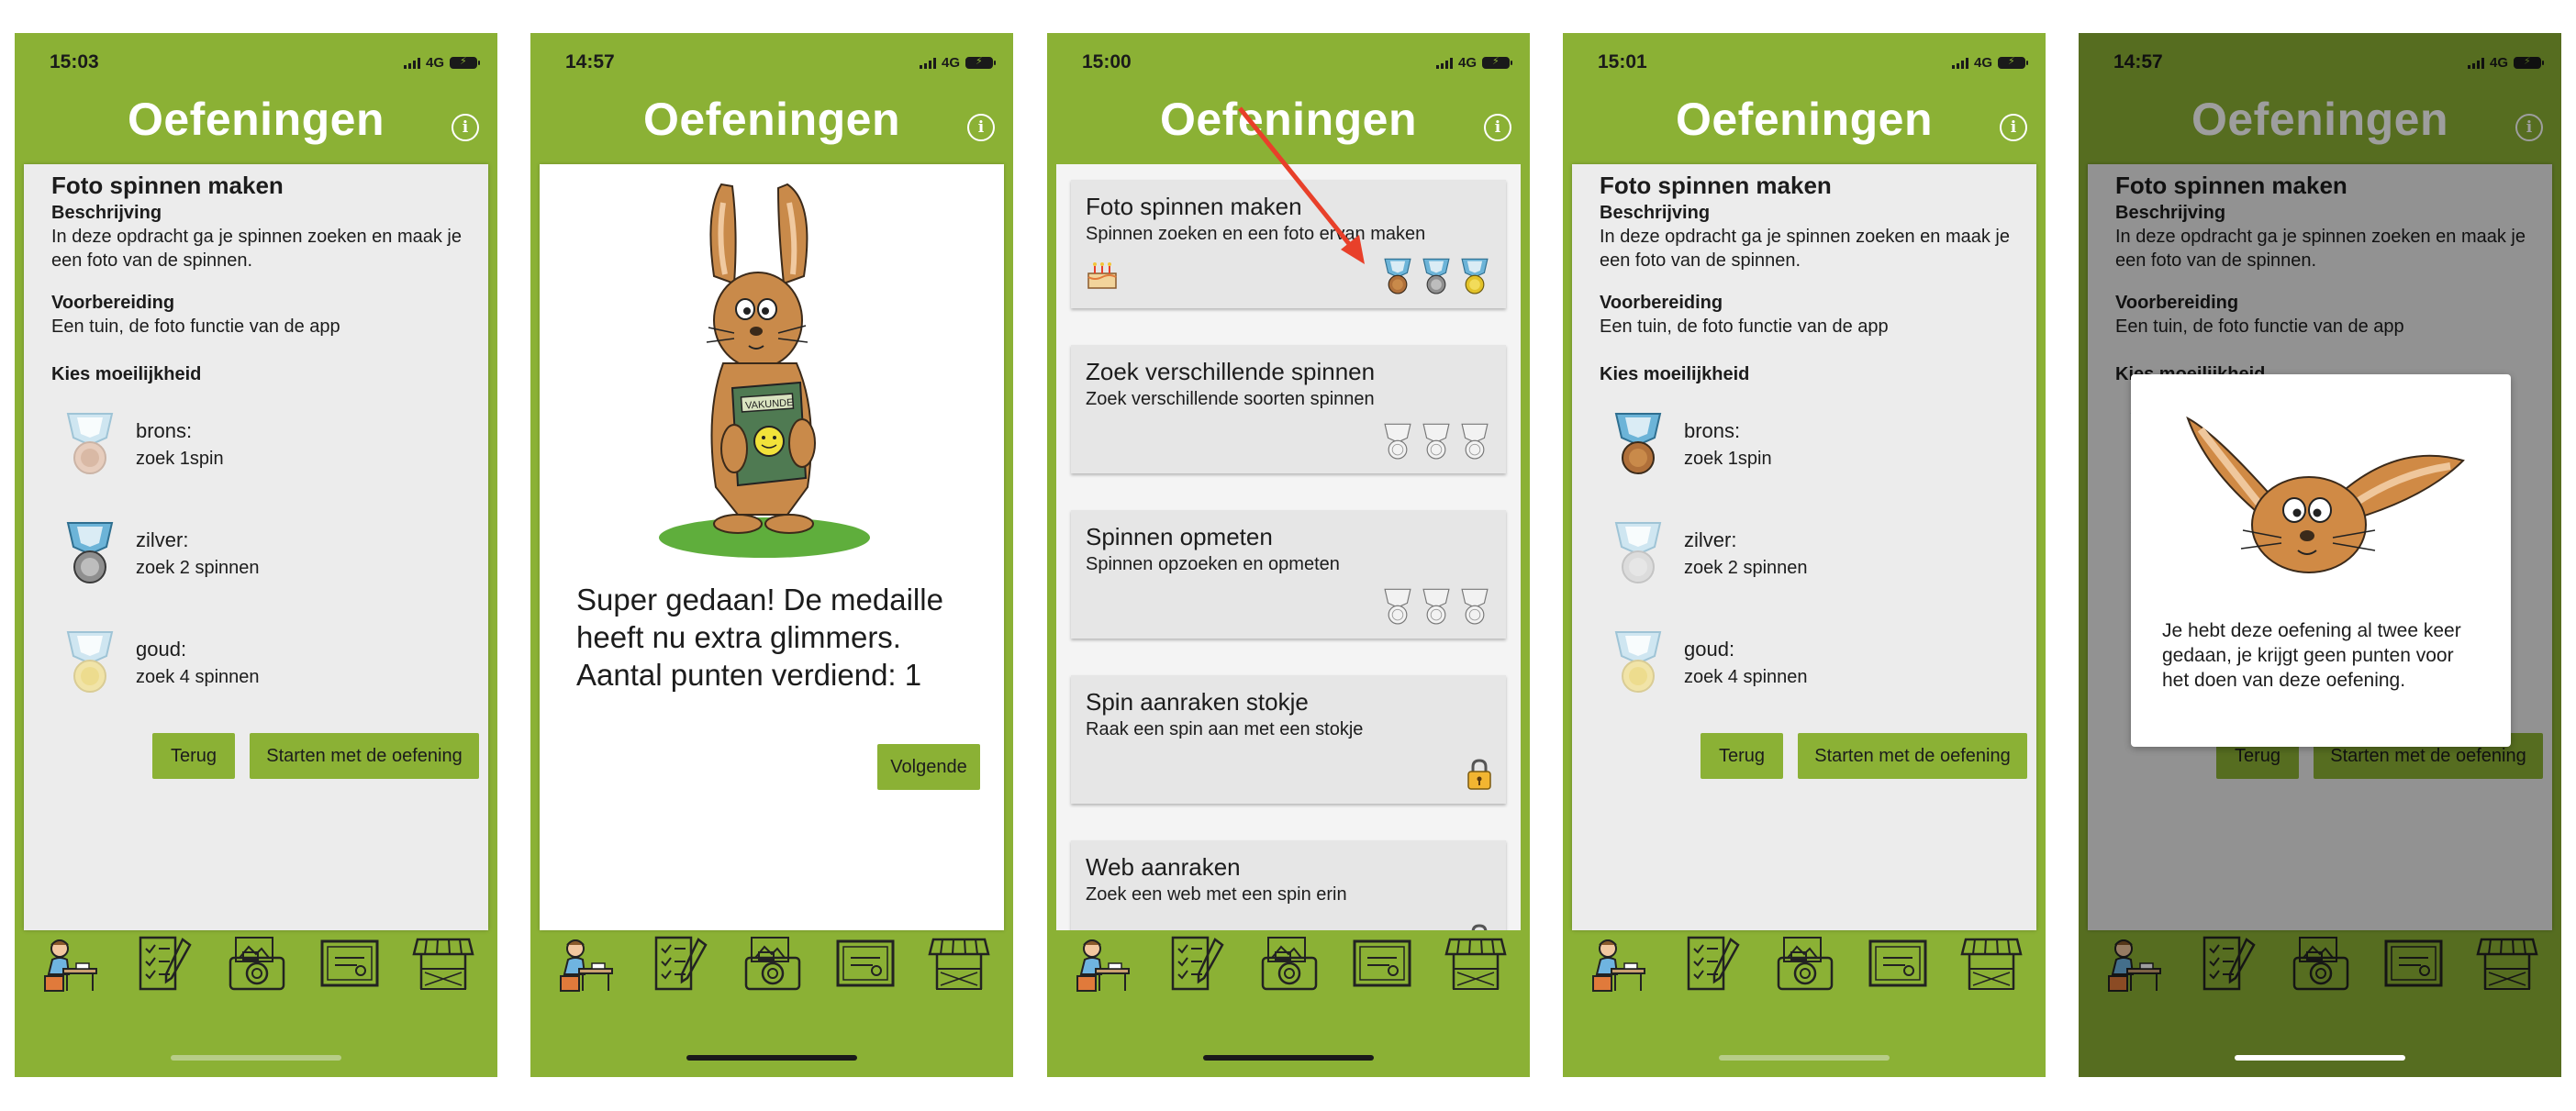 The image size is (2576, 1111). I want to click on level-name: brons:, so click(165, 430).